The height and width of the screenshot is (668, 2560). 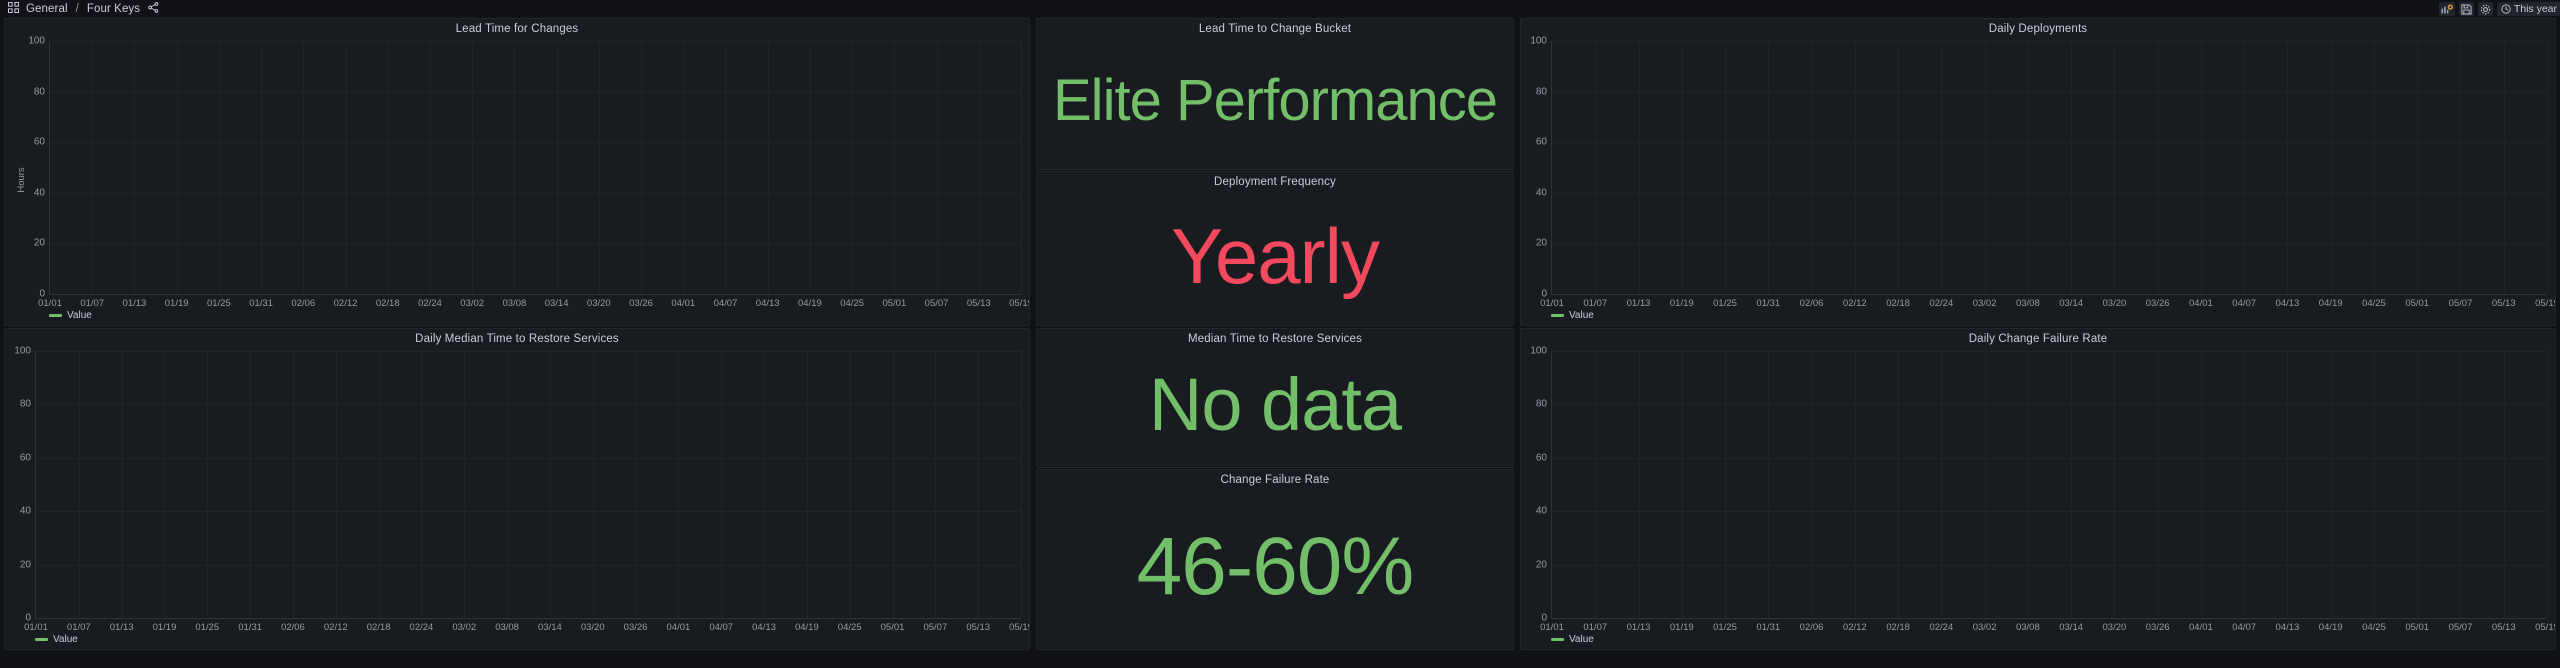 I want to click on x-axis-tick-label: 01/19, so click(x=1681, y=627).